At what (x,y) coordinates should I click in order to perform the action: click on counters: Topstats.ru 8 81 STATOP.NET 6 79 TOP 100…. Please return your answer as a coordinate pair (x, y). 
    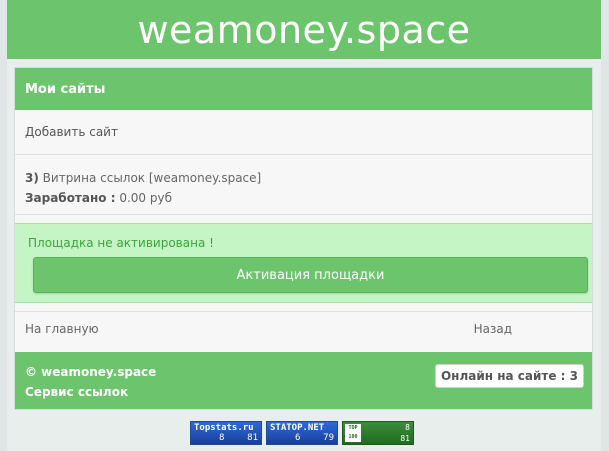
    Looking at the image, I should click on (302, 433).